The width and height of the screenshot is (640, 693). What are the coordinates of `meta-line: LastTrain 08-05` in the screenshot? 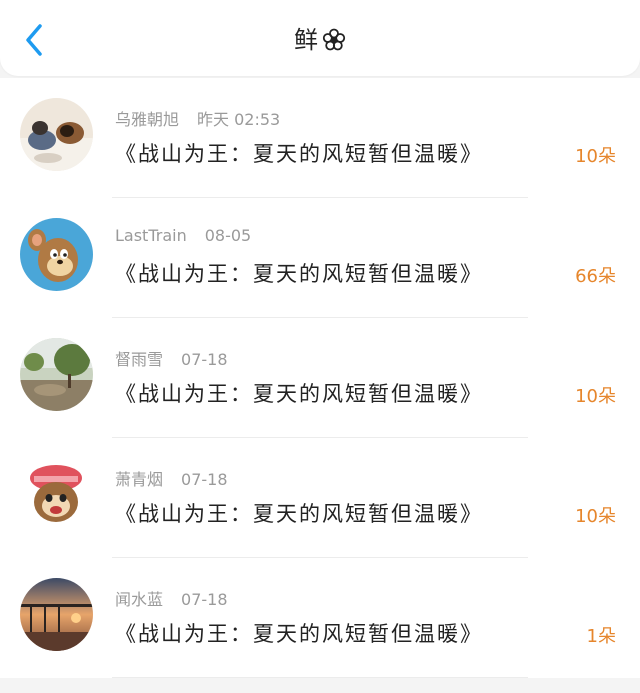 It's located at (183, 235).